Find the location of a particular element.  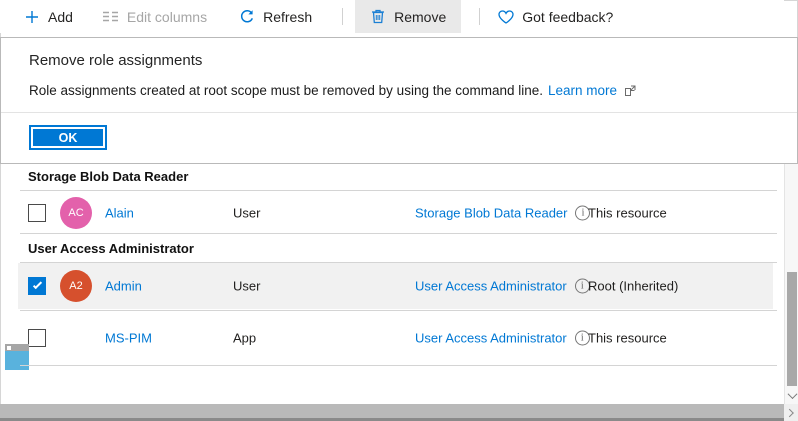

chevron-down-icon is located at coordinates (792, 393).